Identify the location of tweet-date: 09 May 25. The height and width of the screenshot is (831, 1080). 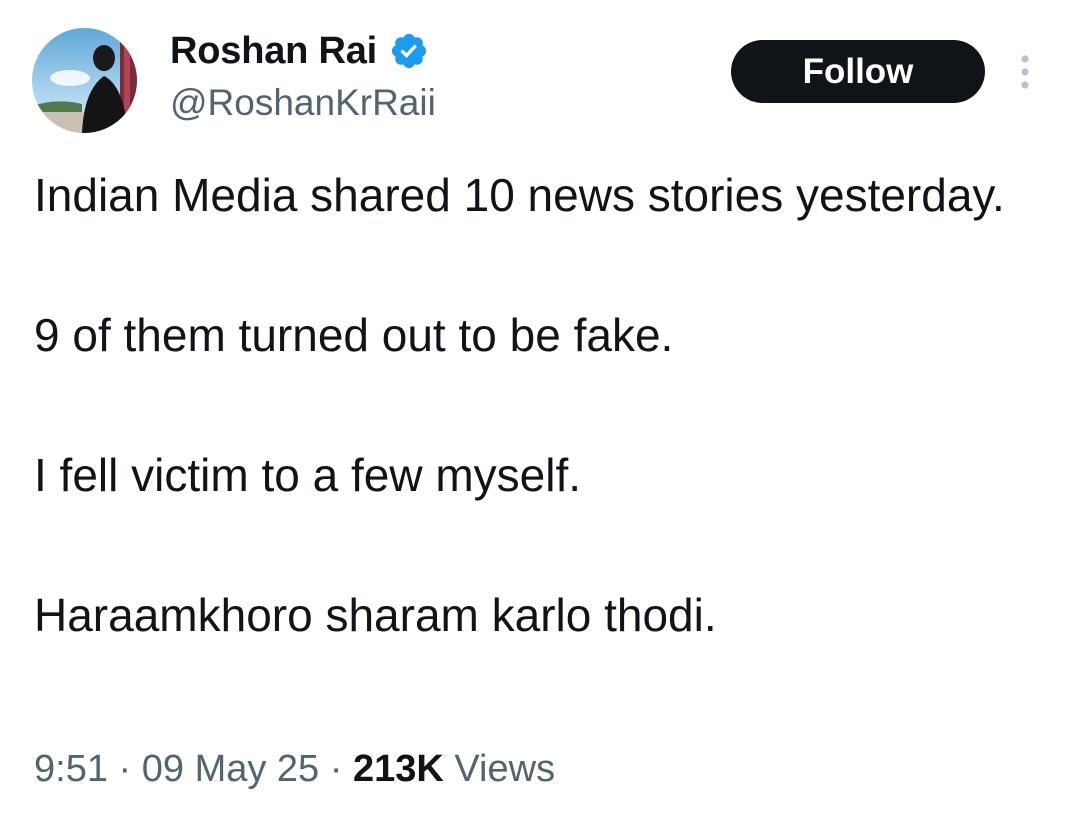
(230, 769).